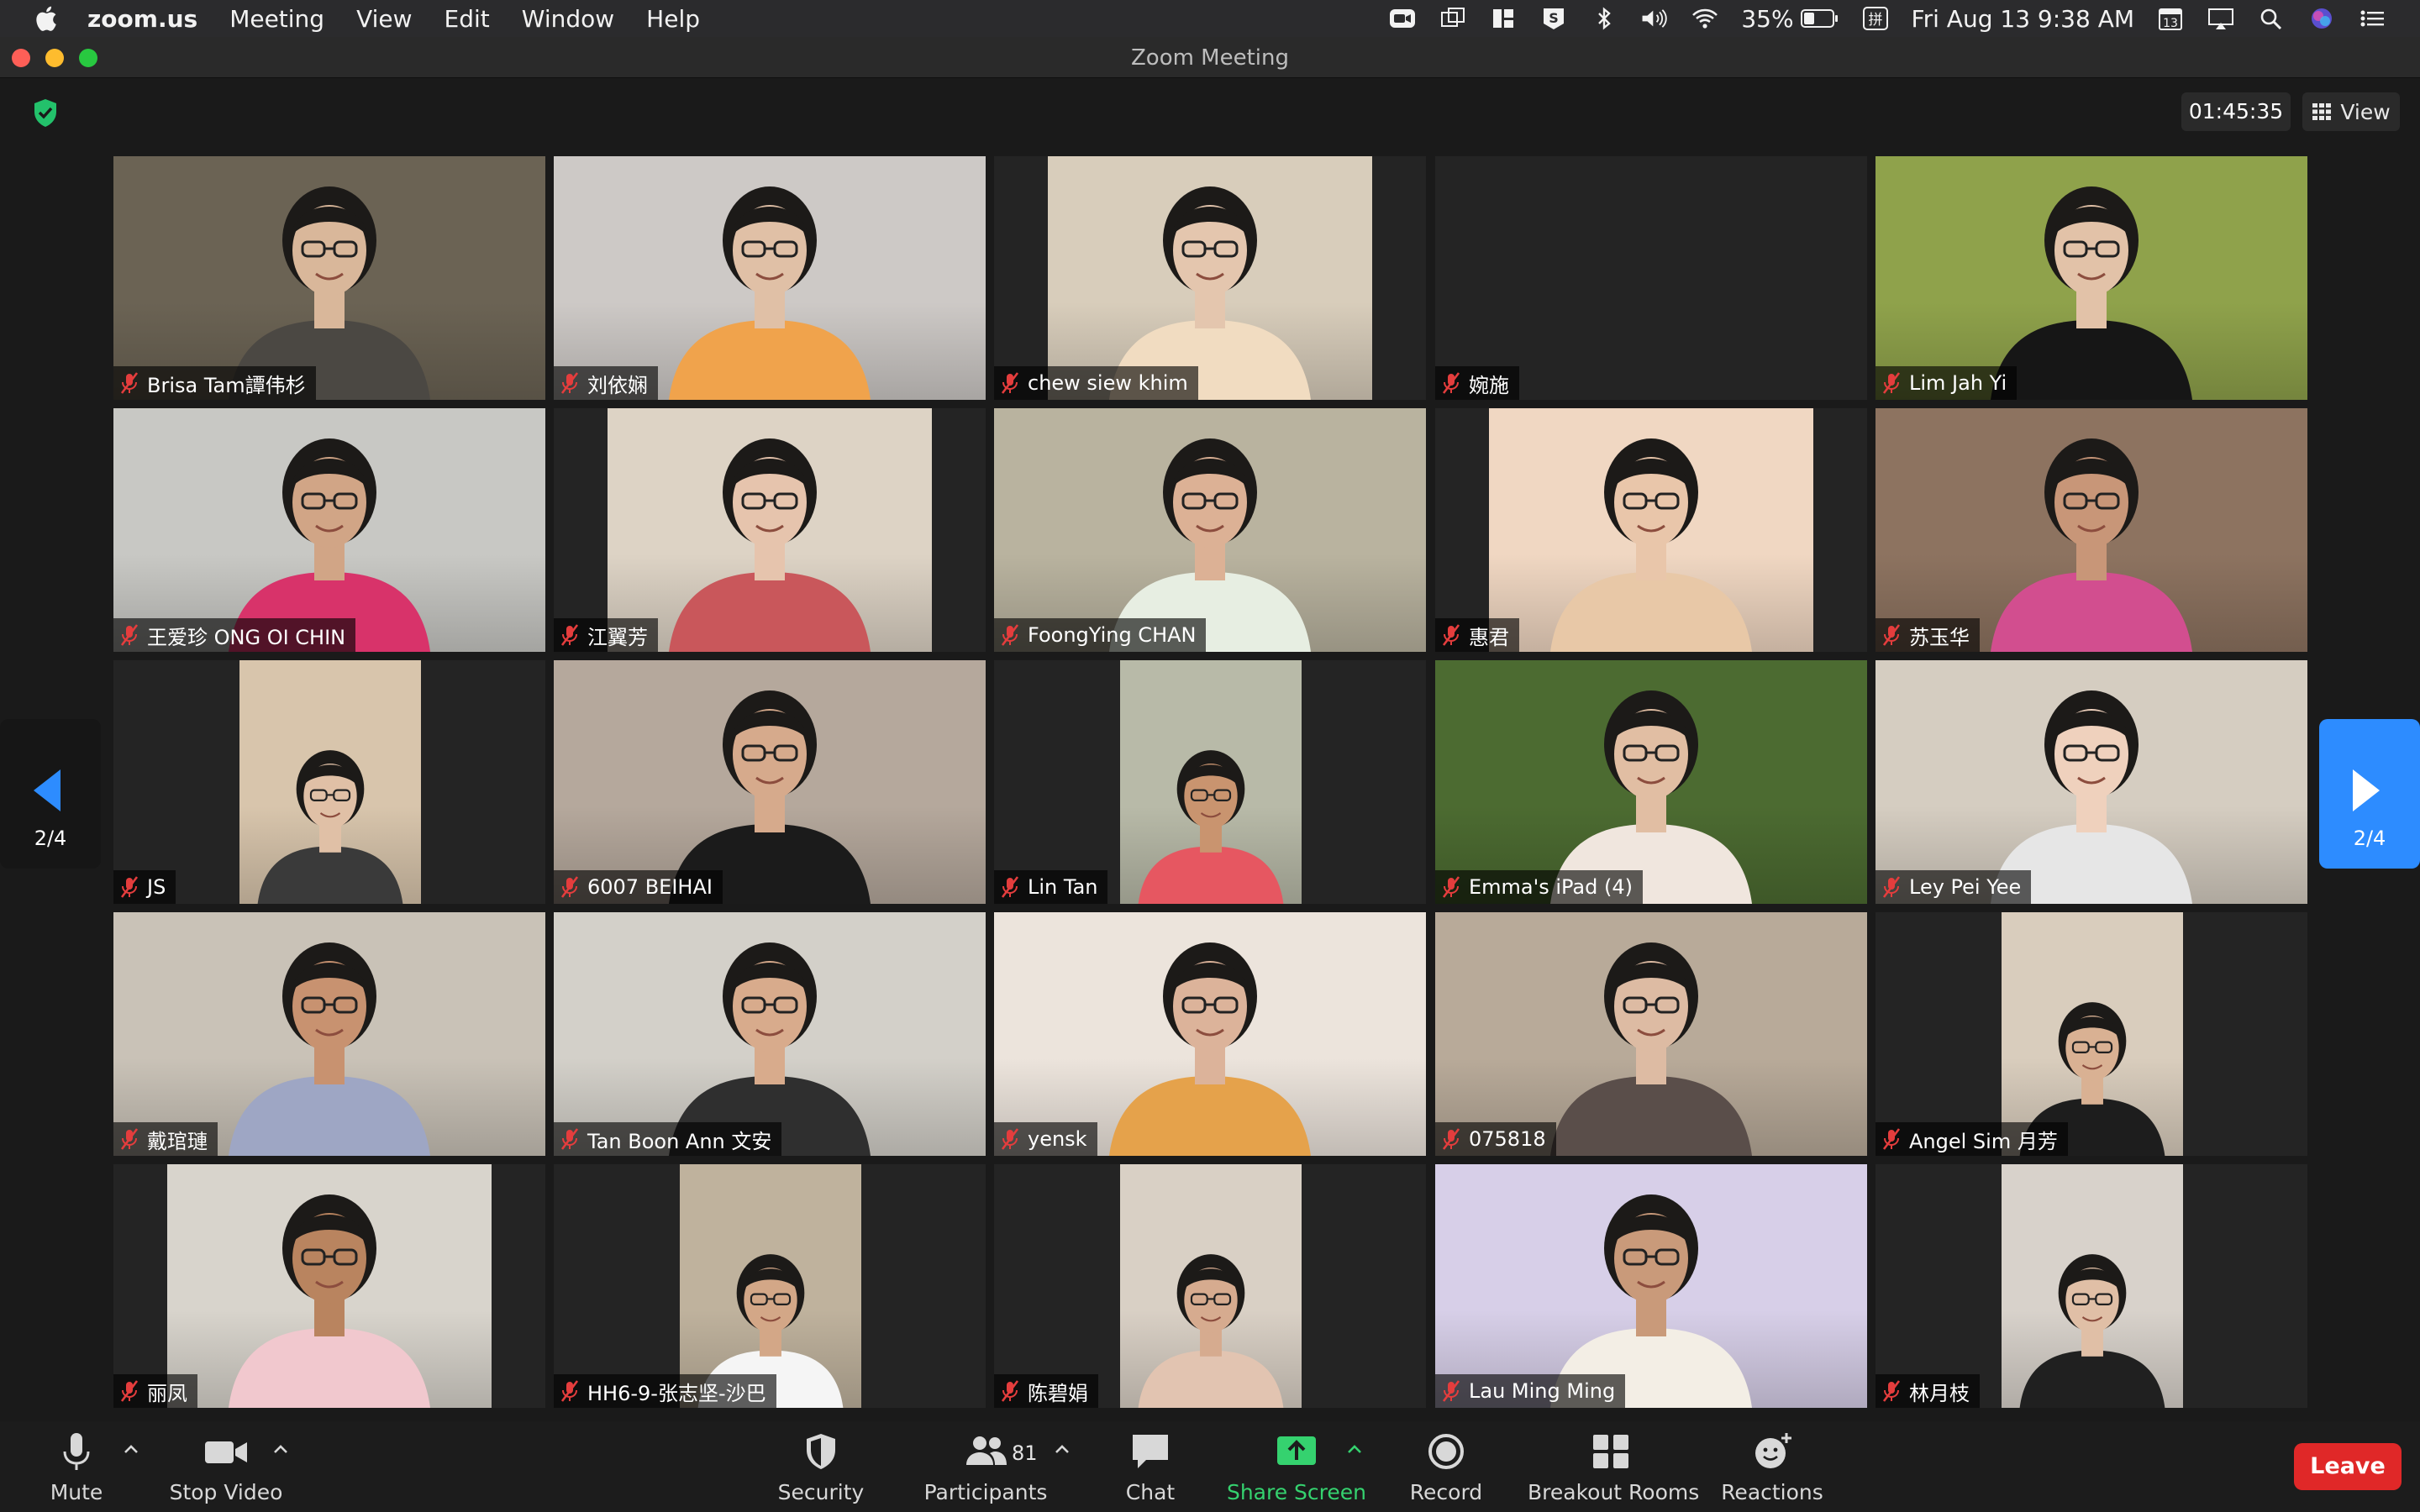 This screenshot has height=1512, width=2420. I want to click on participant-tile: Ley Pei Yee, so click(2091, 782).